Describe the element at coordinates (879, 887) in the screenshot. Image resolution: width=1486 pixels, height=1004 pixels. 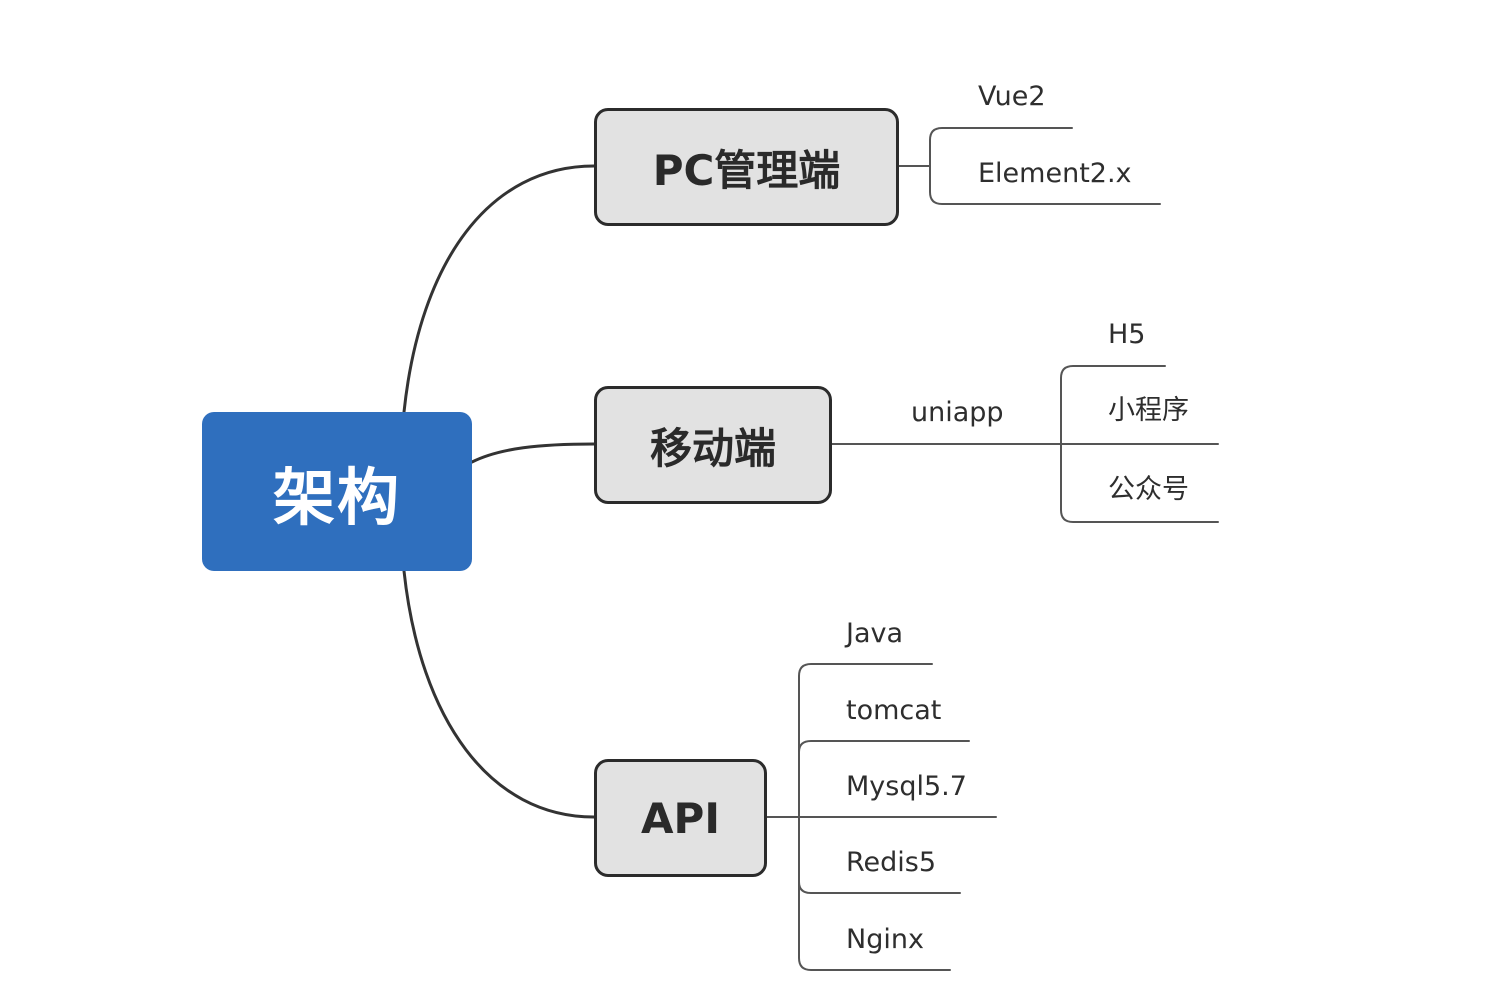
I see `link-api-redis` at that location.